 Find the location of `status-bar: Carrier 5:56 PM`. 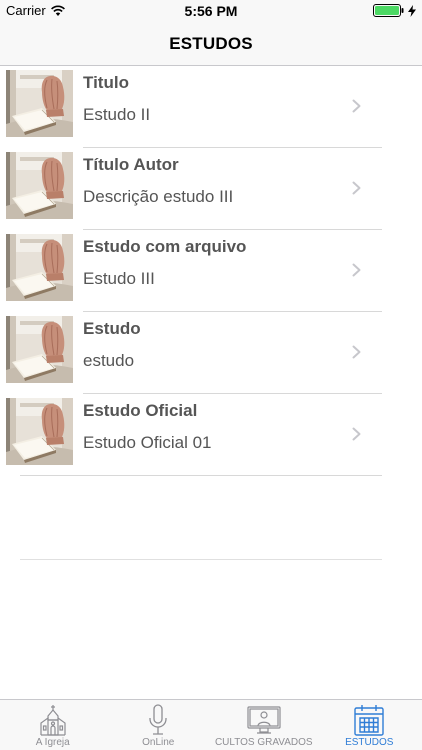

status-bar: Carrier 5:56 PM is located at coordinates (211, 11).